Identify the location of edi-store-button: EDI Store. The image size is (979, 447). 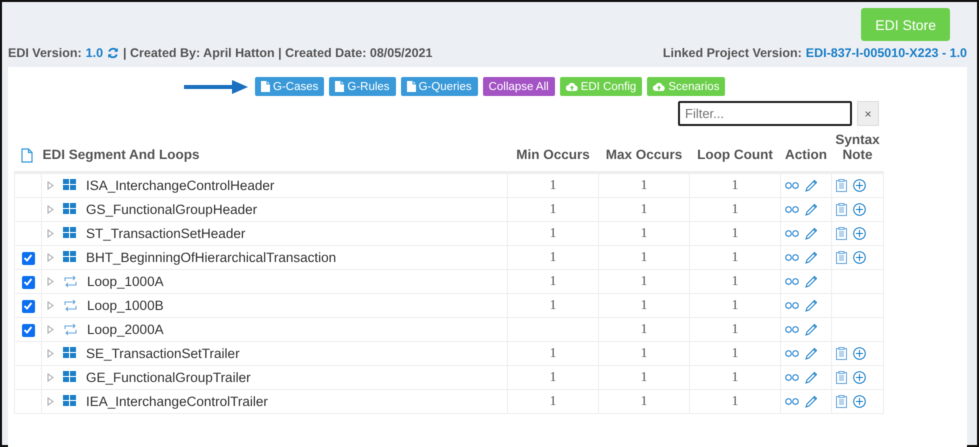
(905, 24).